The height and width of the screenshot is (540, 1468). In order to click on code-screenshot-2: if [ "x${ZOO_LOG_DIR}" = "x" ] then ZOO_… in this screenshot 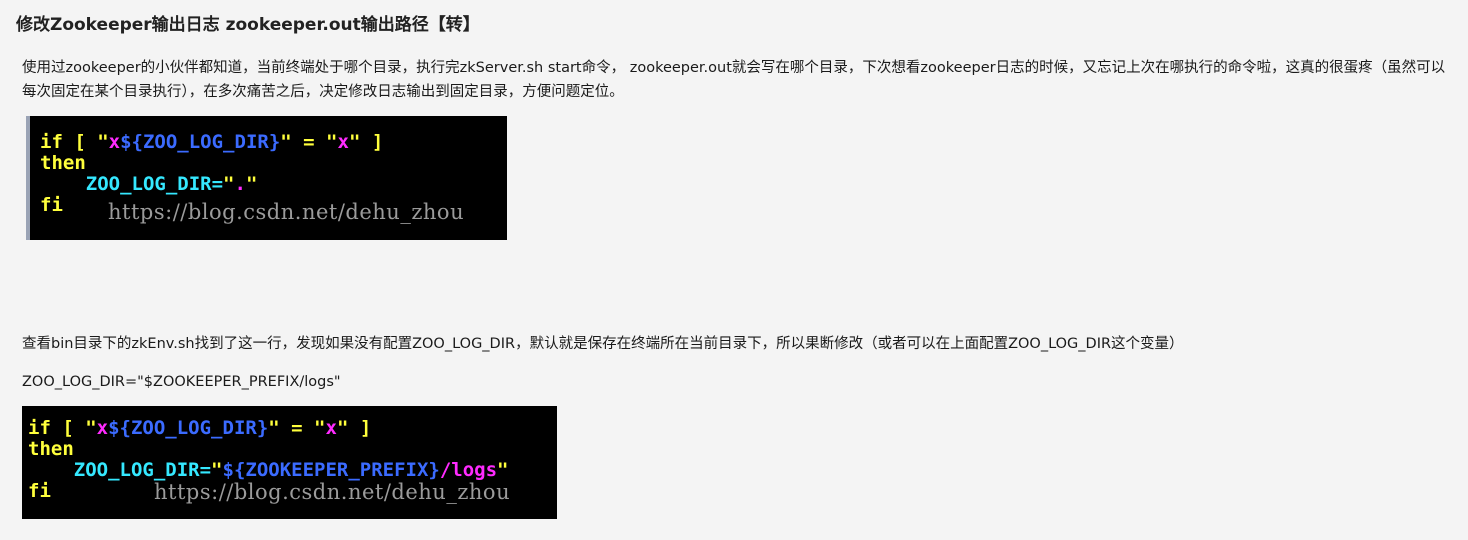, I will do `click(289, 462)`.